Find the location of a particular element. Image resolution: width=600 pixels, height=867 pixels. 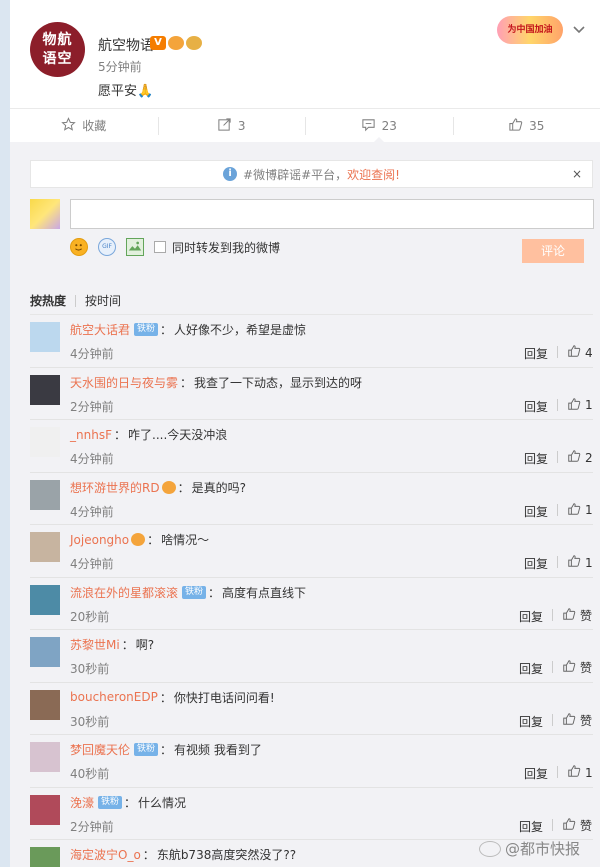

composer-tools: GIF 同时转发到我的微博 is located at coordinates (175, 247).